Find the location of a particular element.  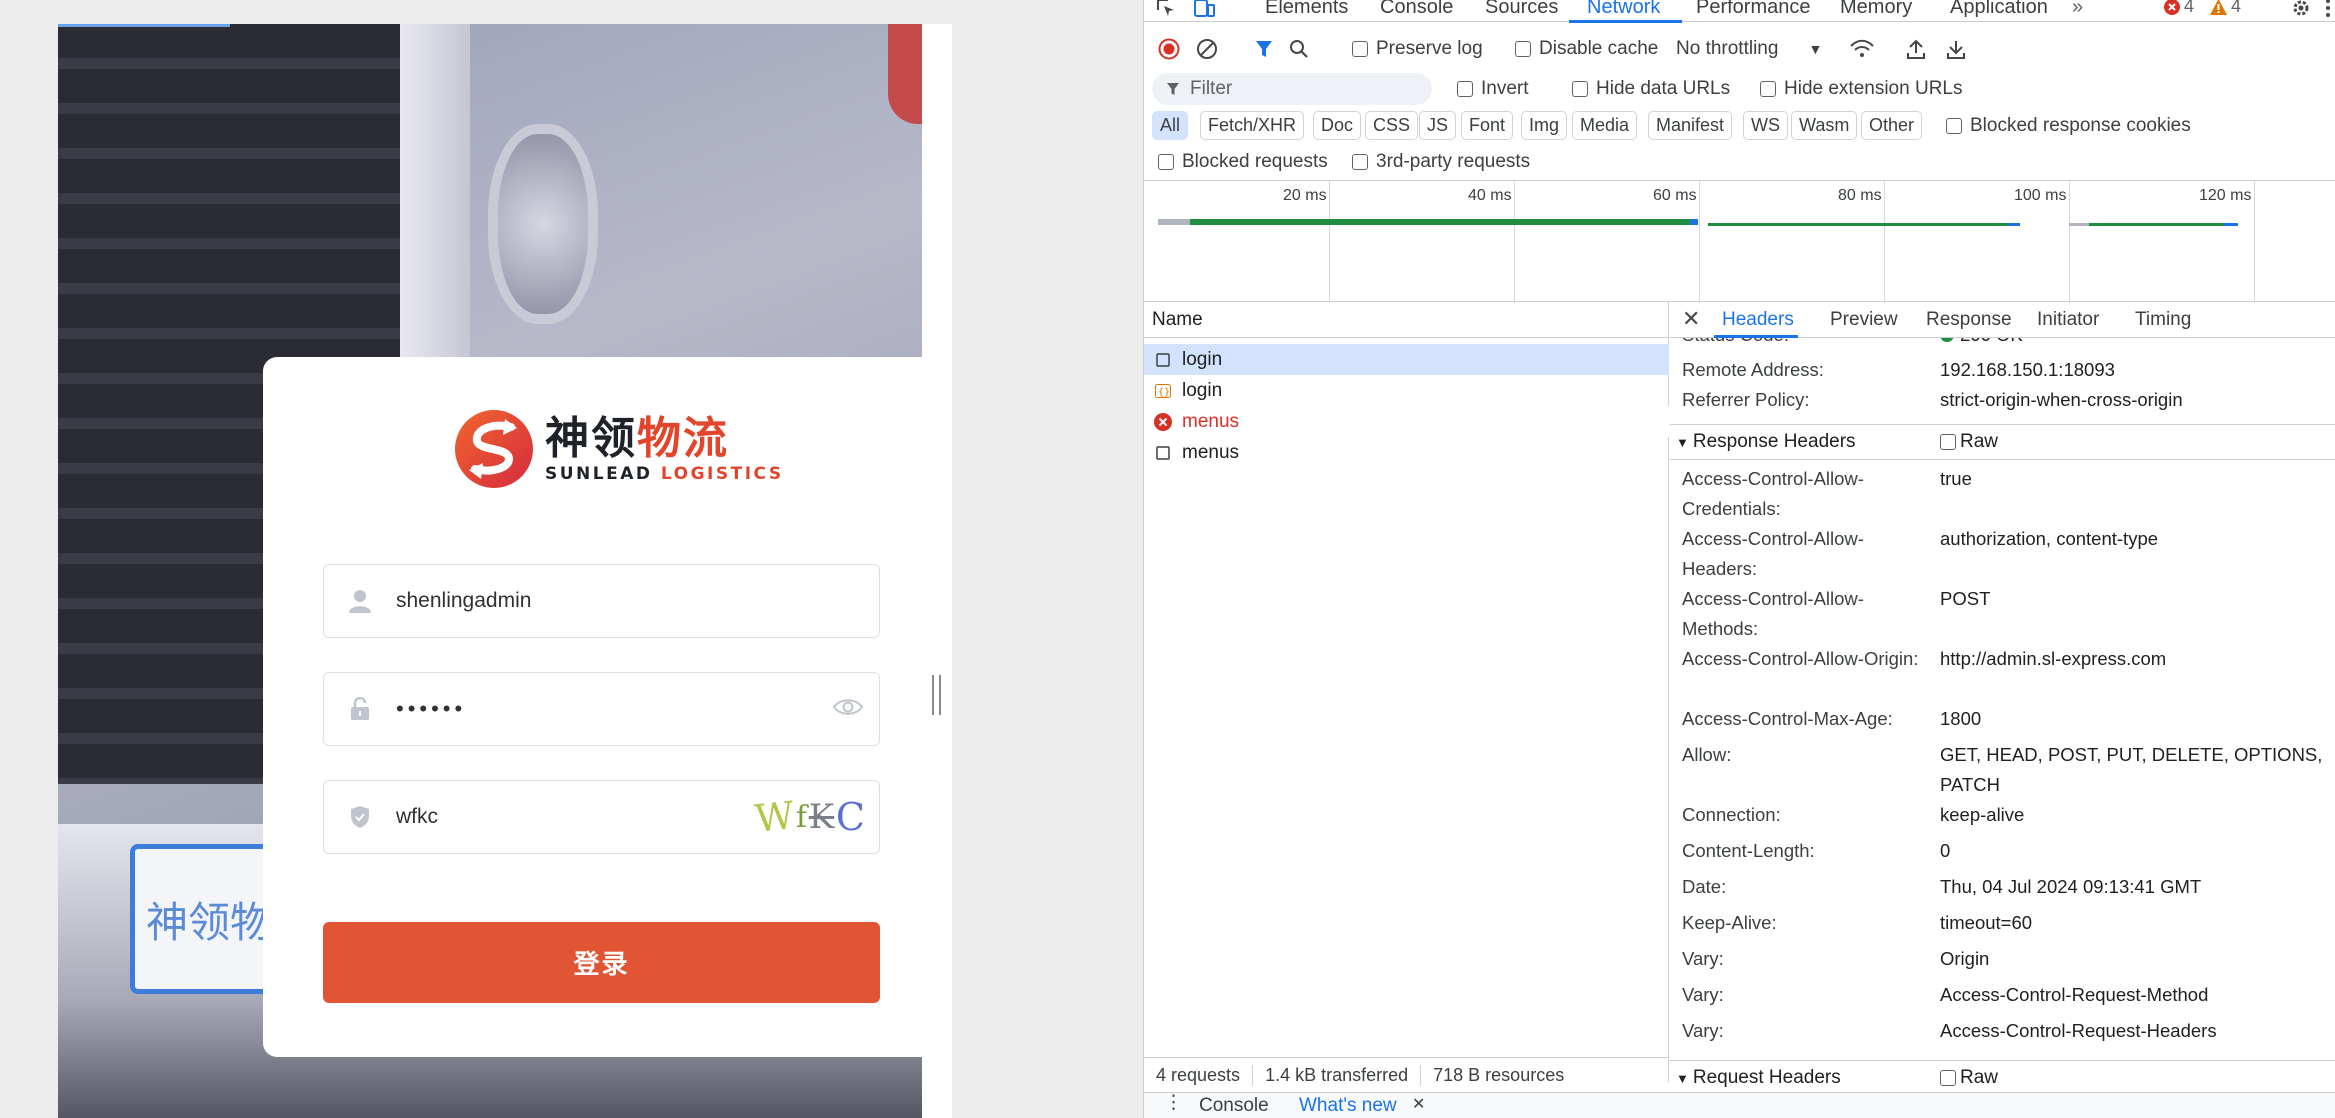

captcha-char: f is located at coordinates (801, 817).